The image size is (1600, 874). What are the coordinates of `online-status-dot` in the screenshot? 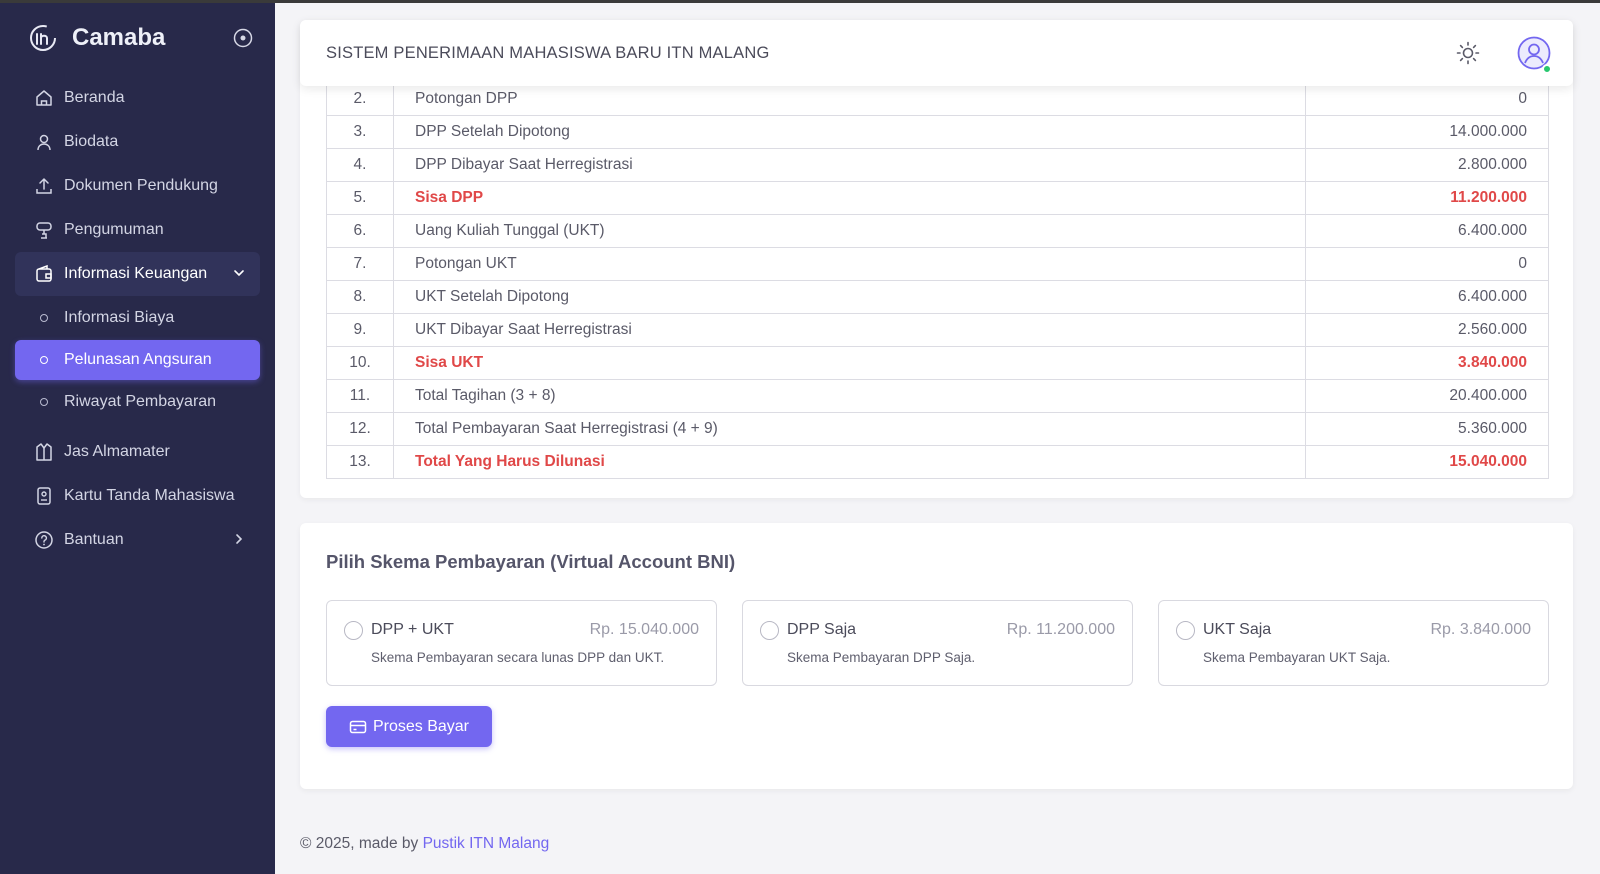 It's located at (1547, 69).